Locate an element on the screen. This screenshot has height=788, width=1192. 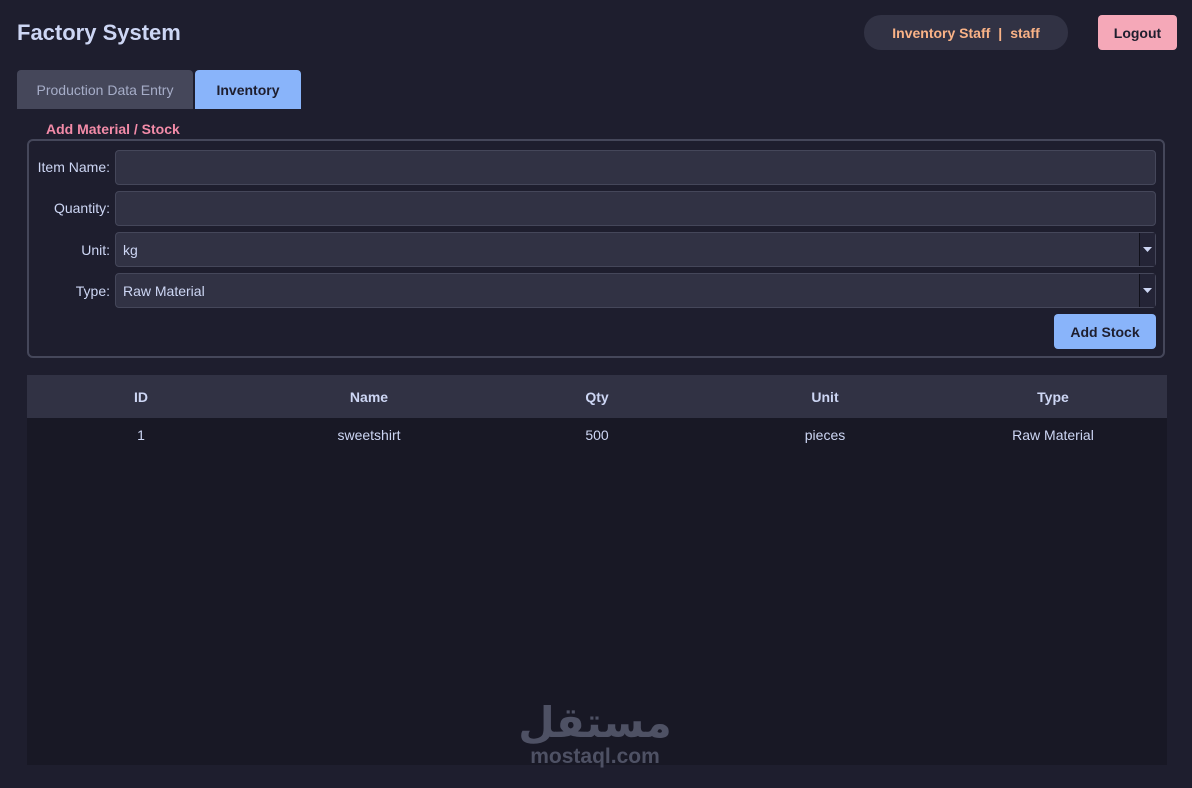
column-header-qty: Qty is located at coordinates (597, 396).